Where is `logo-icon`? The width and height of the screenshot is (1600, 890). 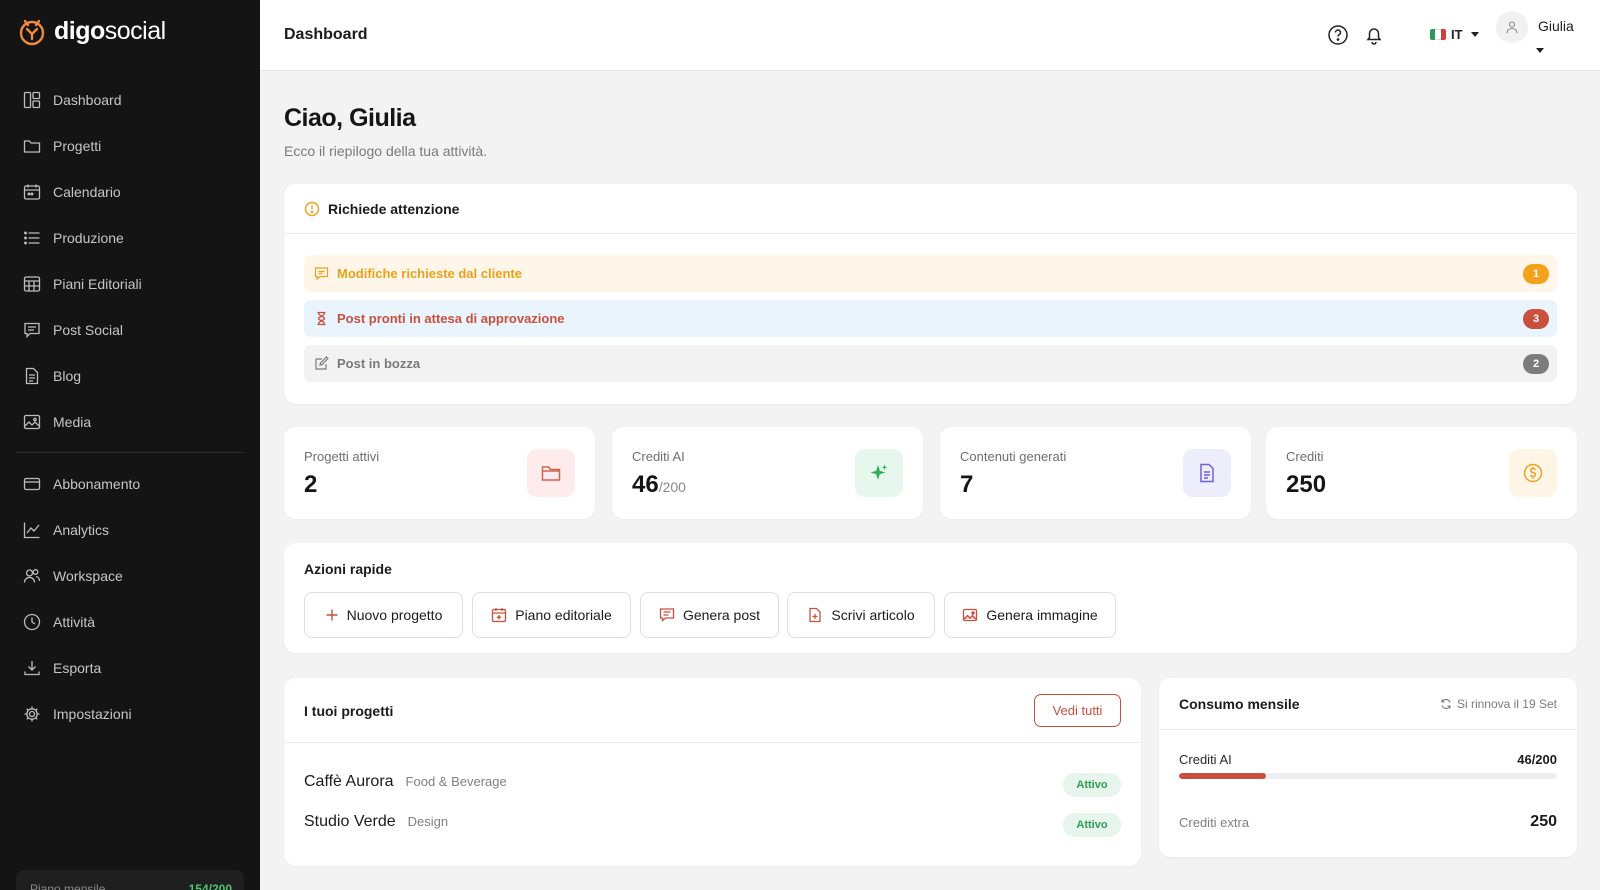 logo-icon is located at coordinates (32, 32).